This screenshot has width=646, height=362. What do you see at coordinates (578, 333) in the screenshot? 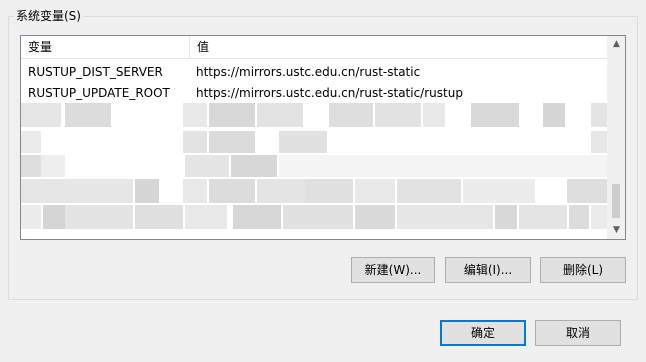
I see `cancel-button: 取消` at bounding box center [578, 333].